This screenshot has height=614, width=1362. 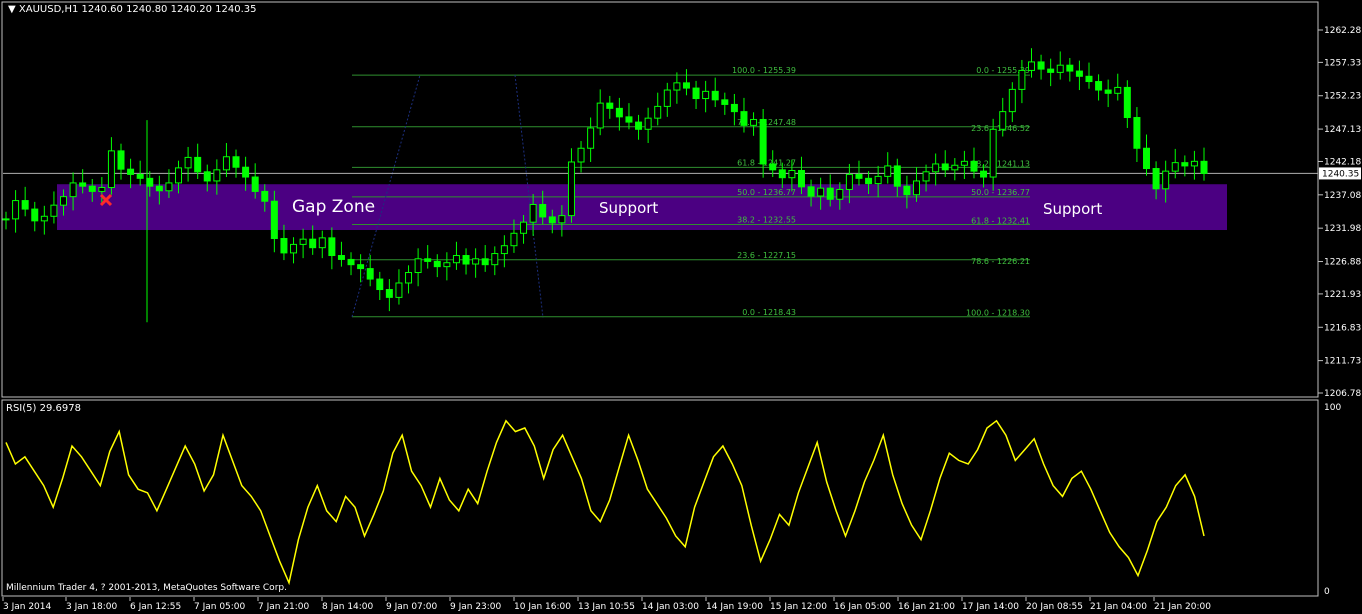 I want to click on symbol-timeframe: XAUUSD,H1, so click(x=48, y=9).